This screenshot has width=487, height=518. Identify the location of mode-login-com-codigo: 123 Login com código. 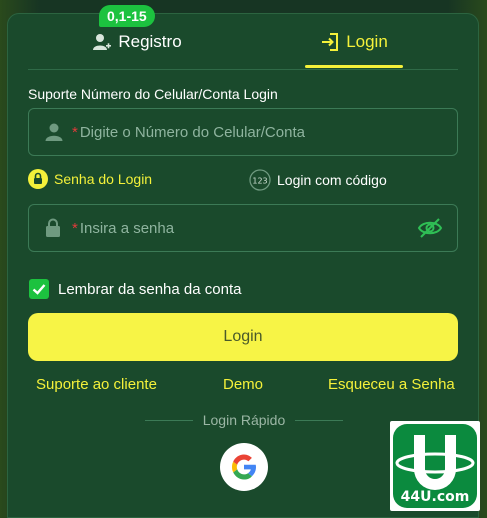
(318, 180).